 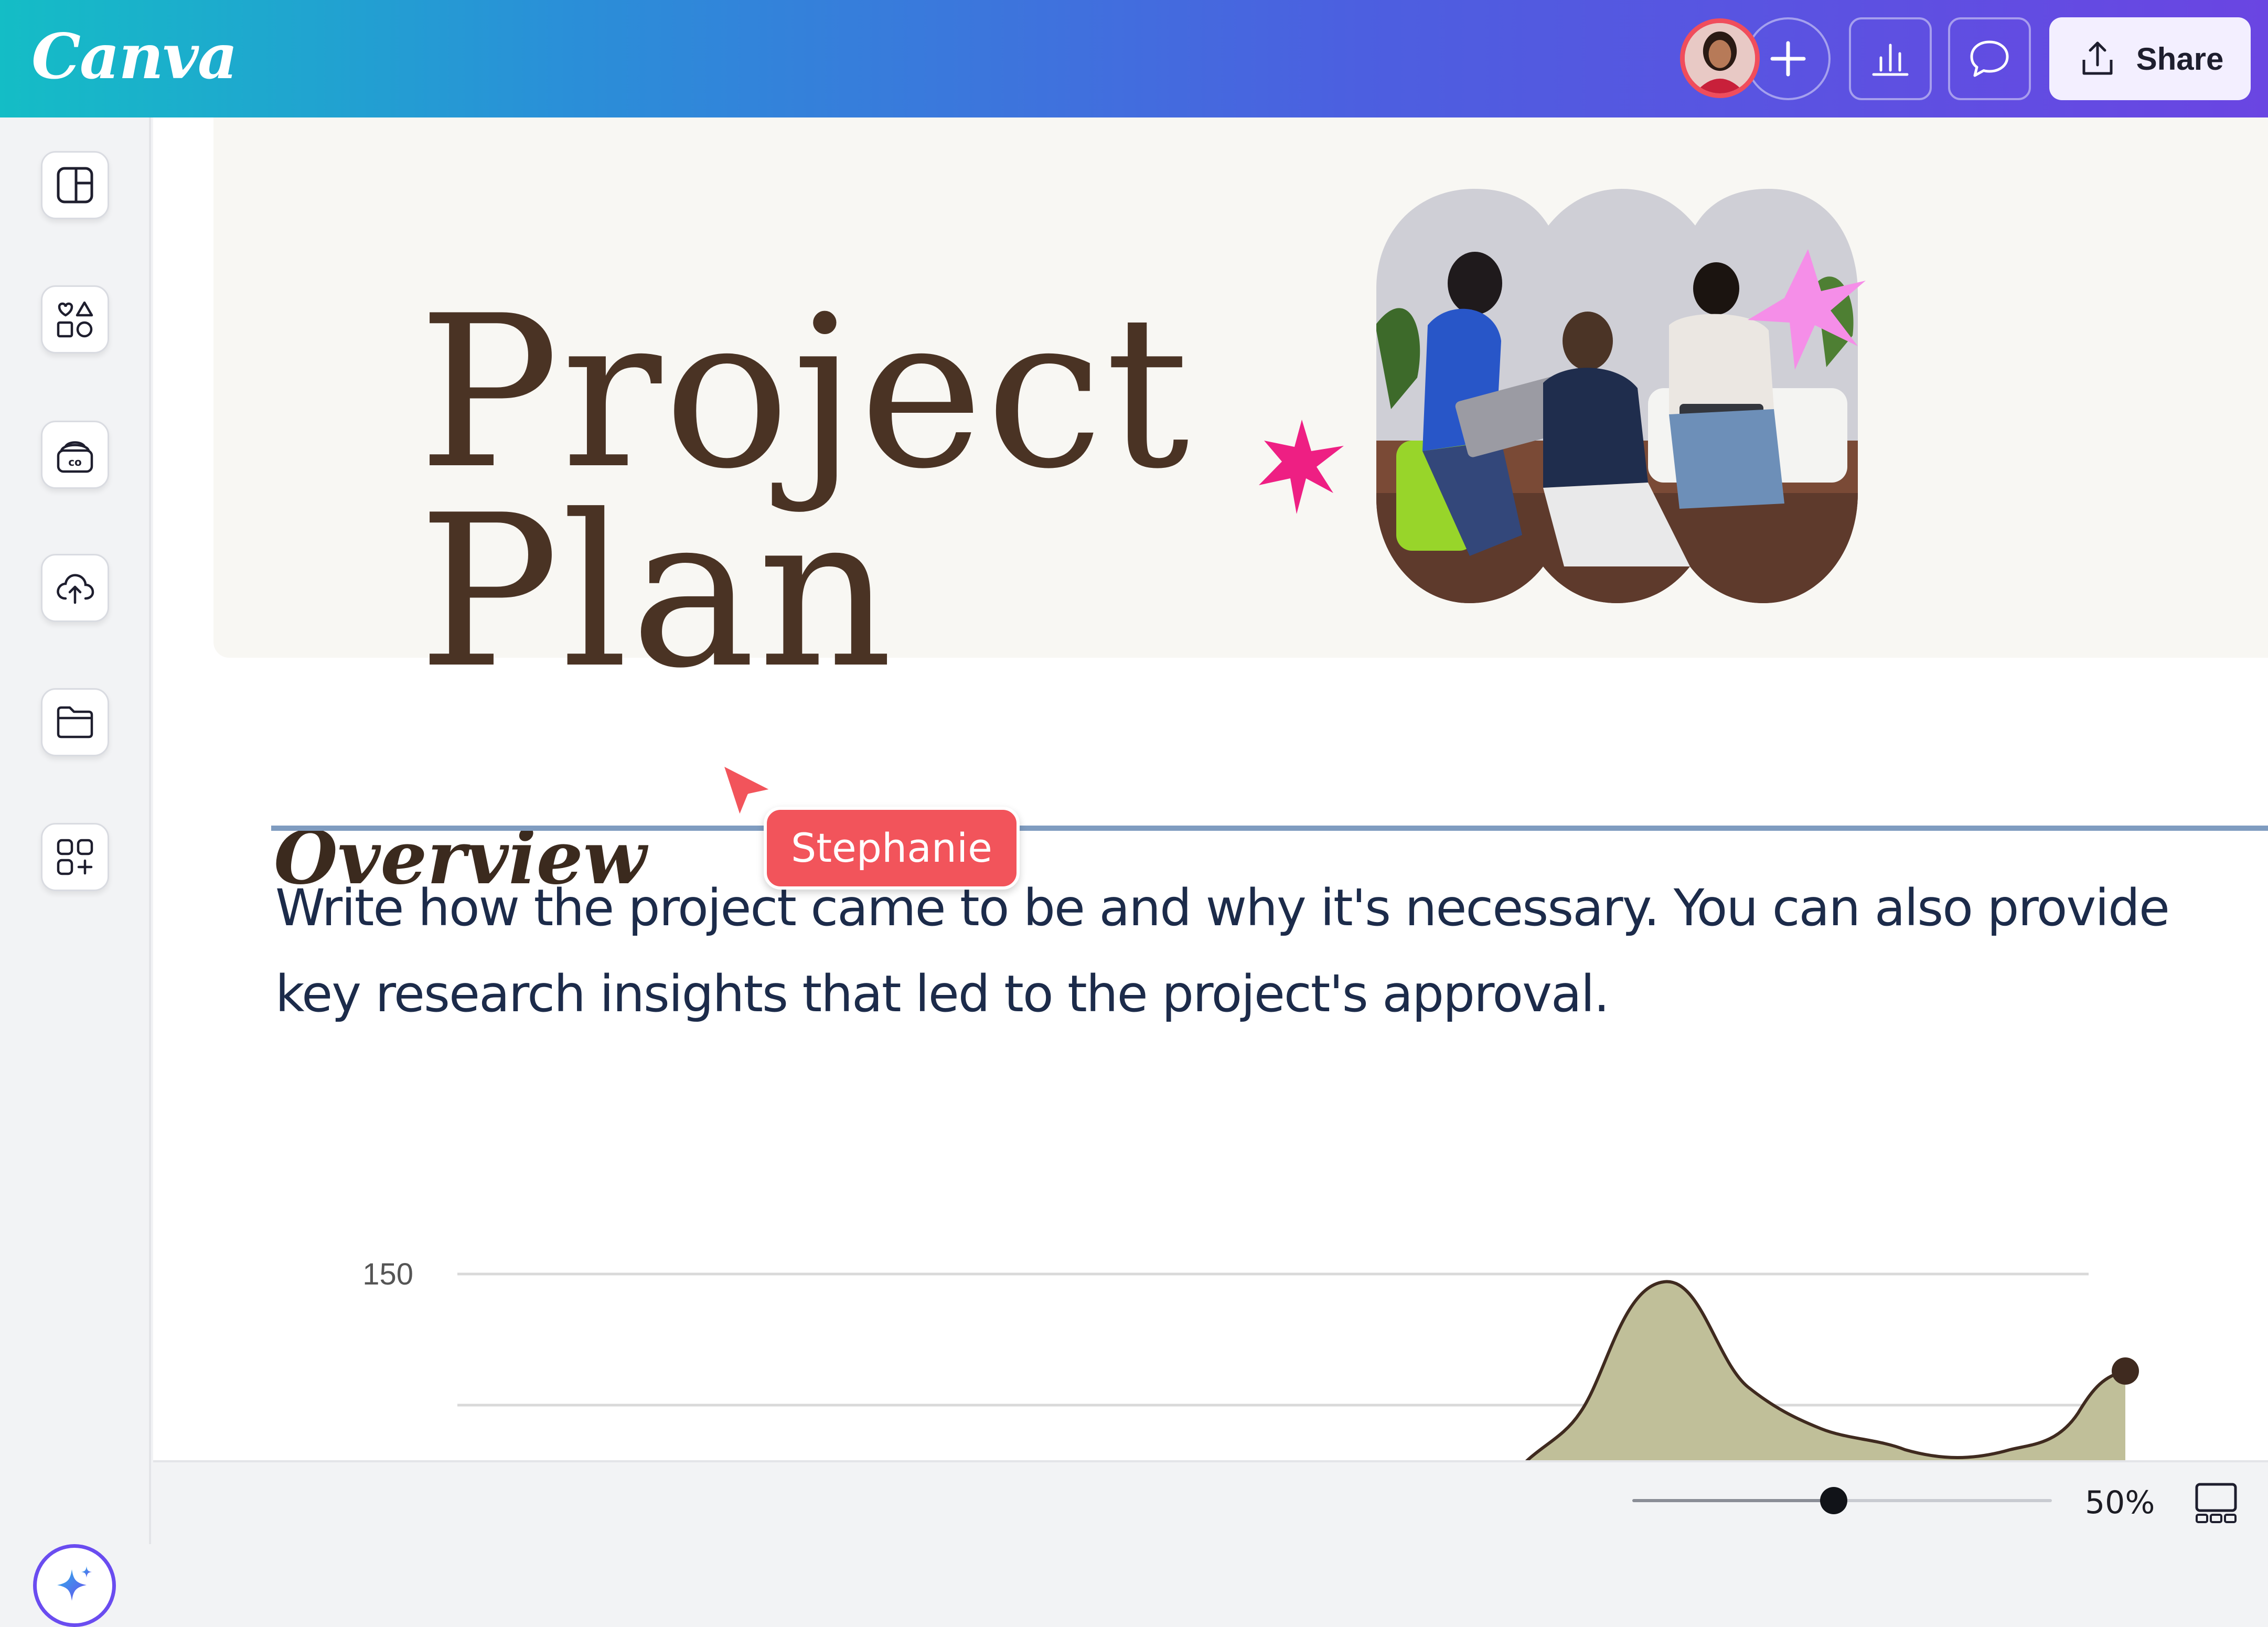 I want to click on user-avatar, so click(x=1720, y=58).